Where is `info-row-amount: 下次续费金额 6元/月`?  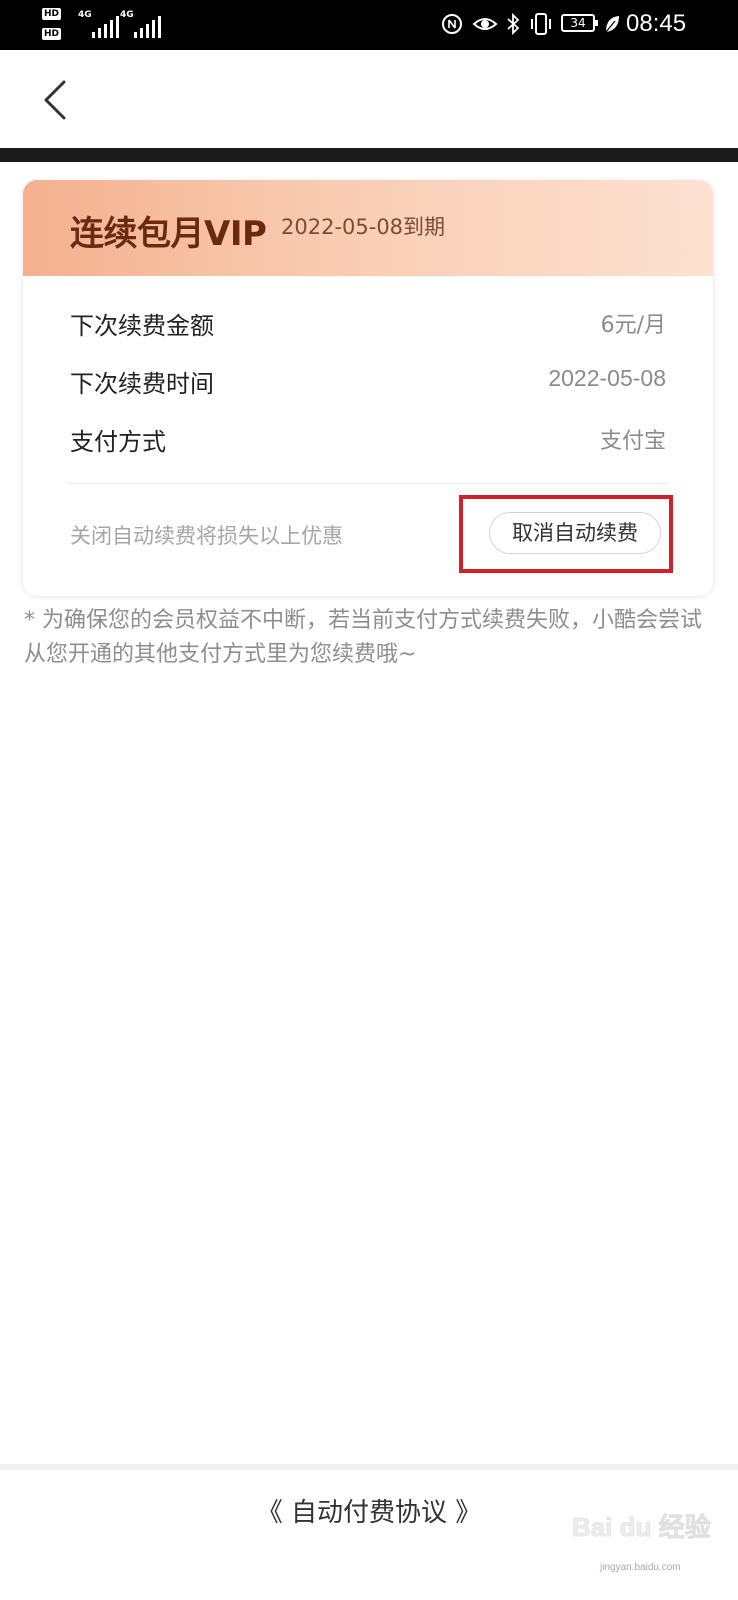 info-row-amount: 下次续费金额 6元/月 is located at coordinates (368, 322).